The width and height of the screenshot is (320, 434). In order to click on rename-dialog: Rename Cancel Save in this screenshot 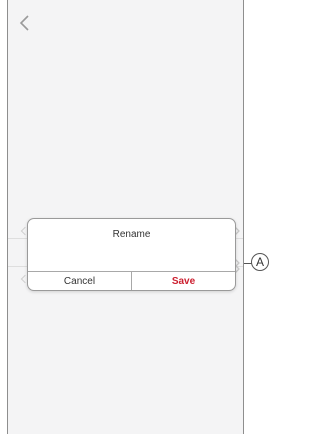, I will do `click(131, 254)`.